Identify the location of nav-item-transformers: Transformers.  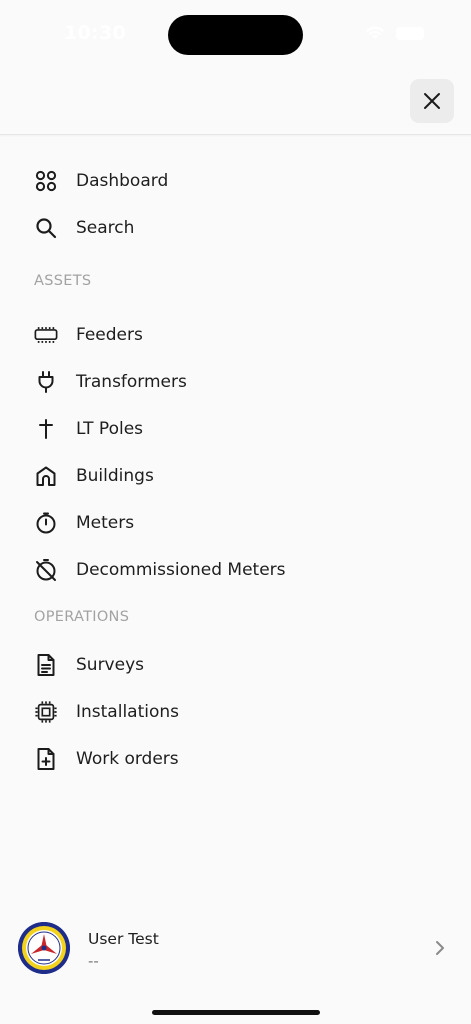
(235, 382).